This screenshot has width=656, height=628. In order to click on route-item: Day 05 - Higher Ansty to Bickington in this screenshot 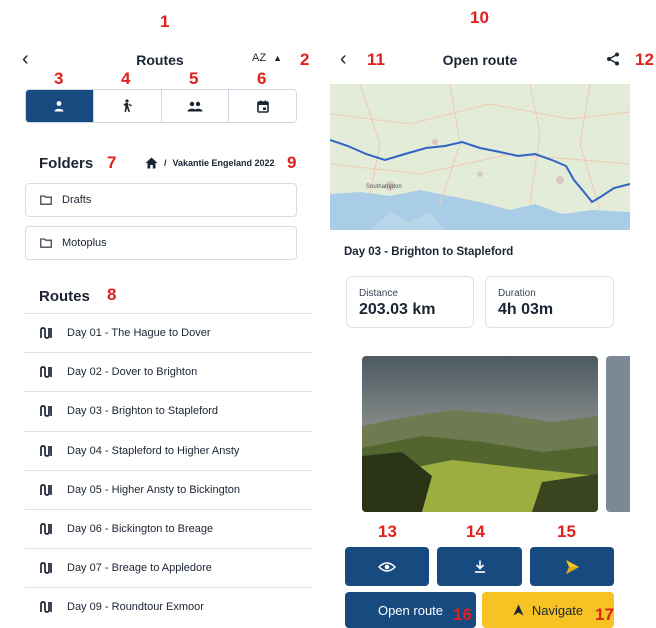, I will do `click(168, 489)`.